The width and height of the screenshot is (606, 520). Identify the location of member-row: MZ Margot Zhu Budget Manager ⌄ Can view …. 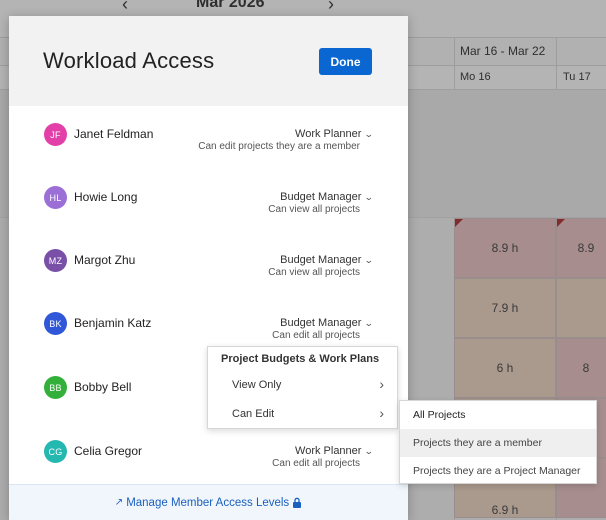
(208, 279).